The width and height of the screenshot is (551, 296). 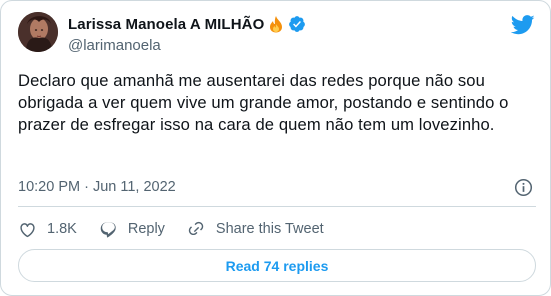 What do you see at coordinates (196, 228) in the screenshot?
I see `share-link-icon` at bounding box center [196, 228].